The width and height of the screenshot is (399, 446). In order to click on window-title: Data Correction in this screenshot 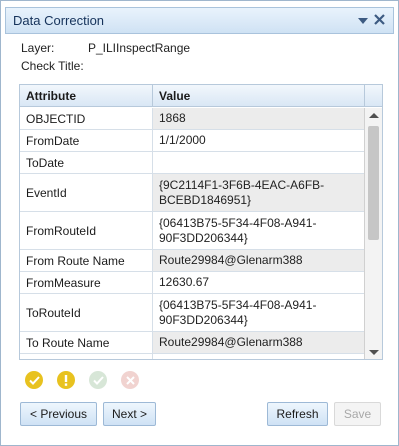, I will do `click(59, 20)`.